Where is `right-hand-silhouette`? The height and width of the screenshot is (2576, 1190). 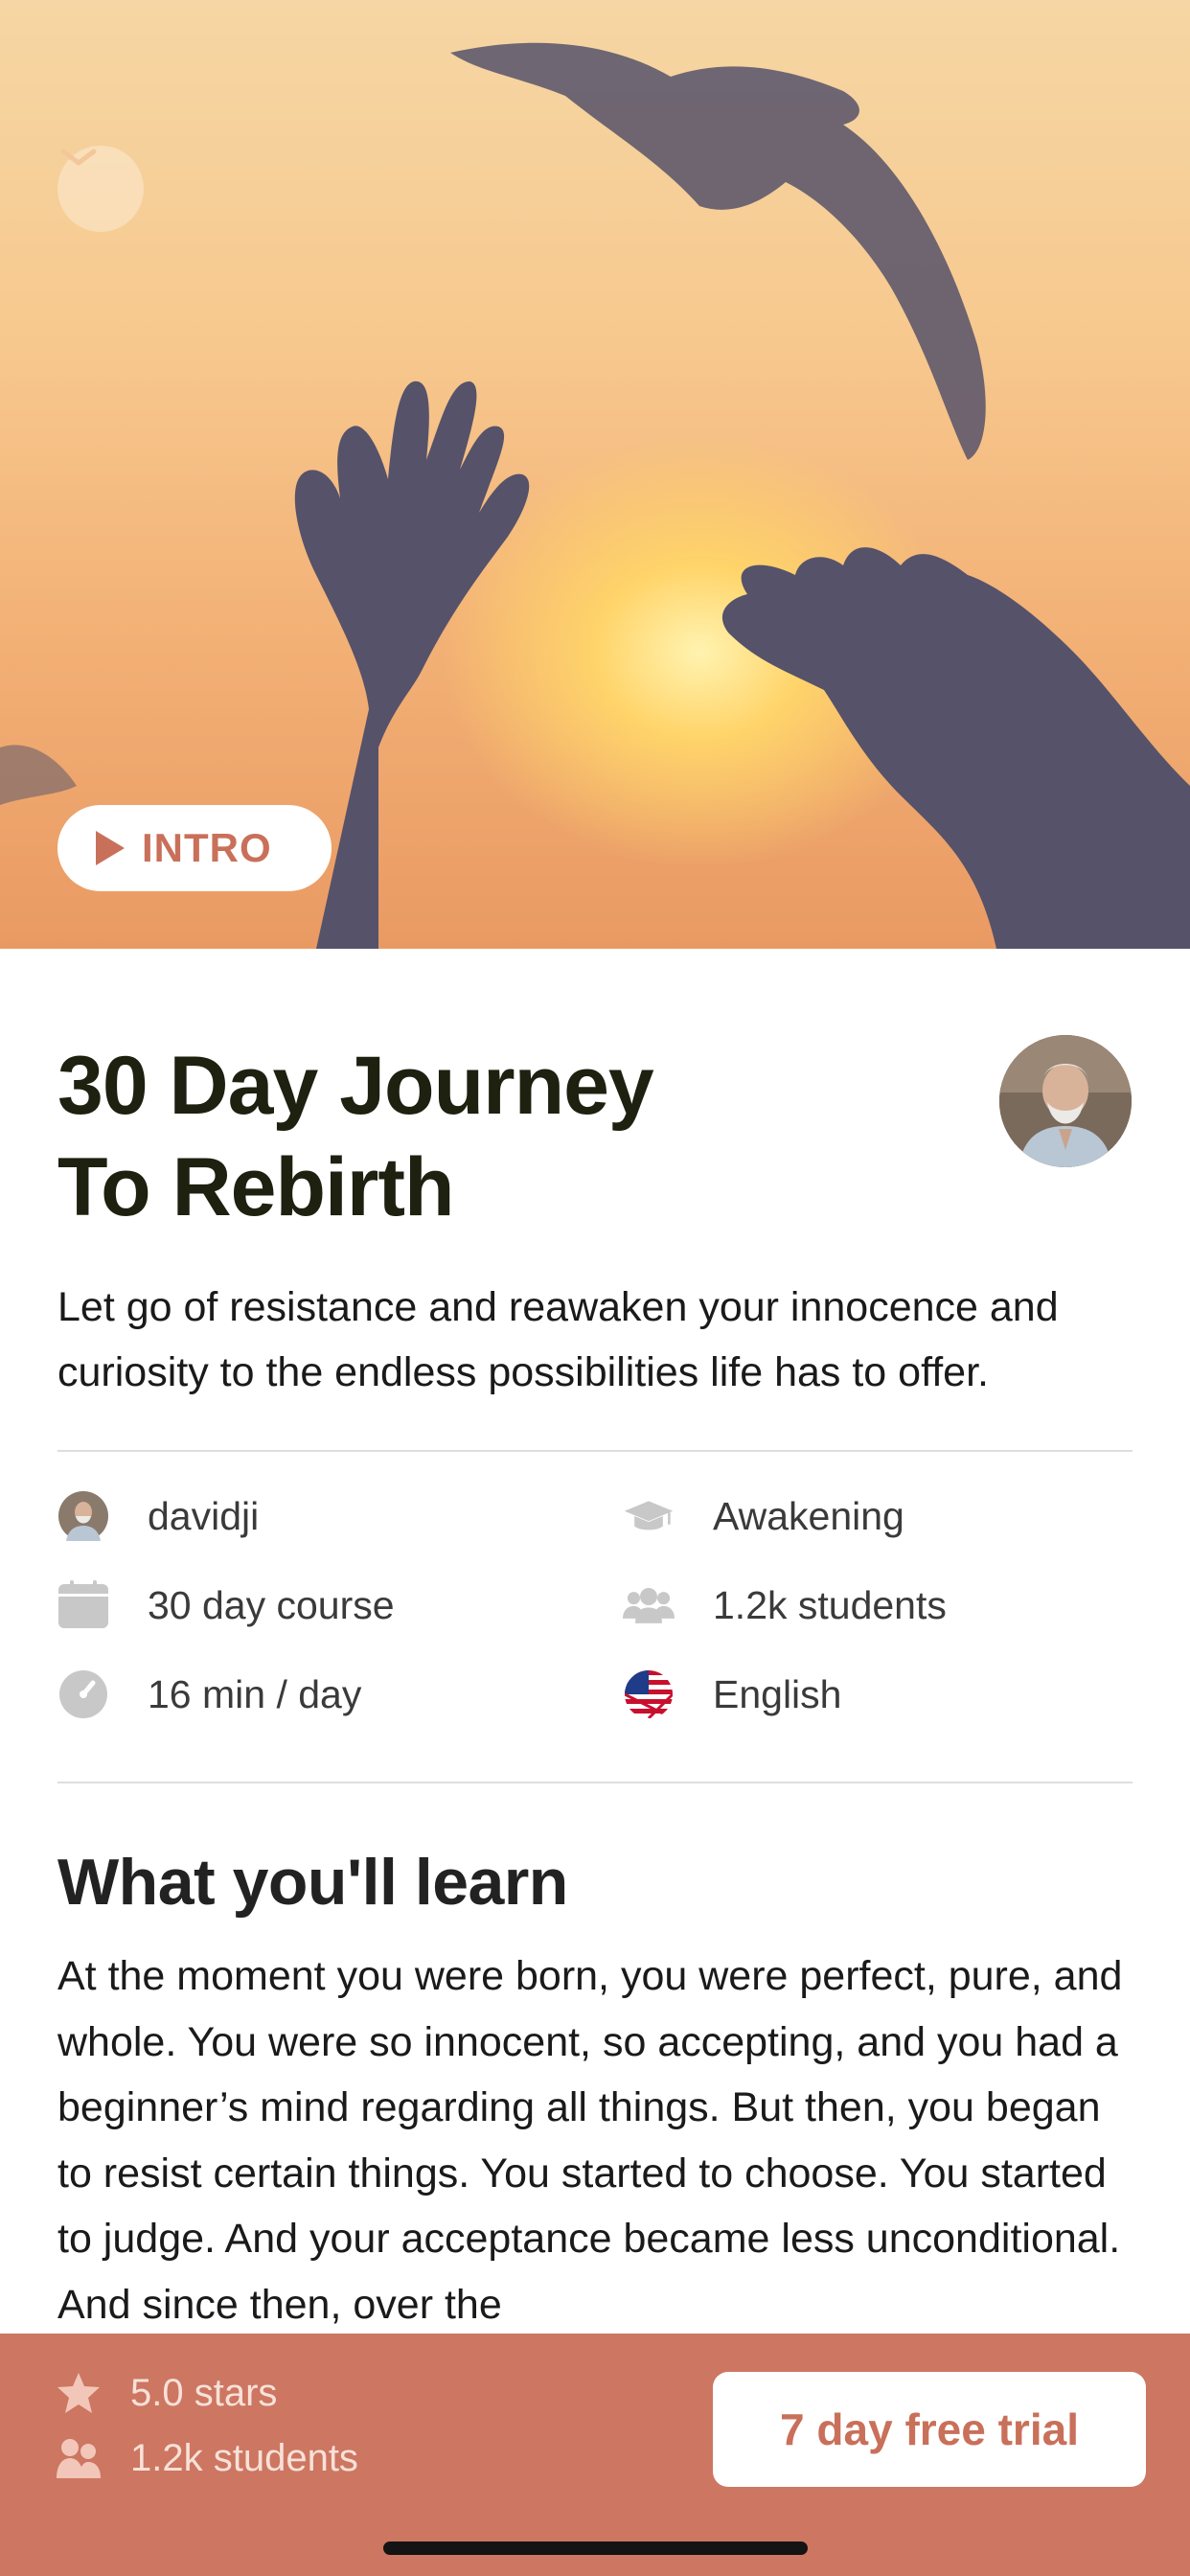 right-hand-silhouette is located at coordinates (956, 748).